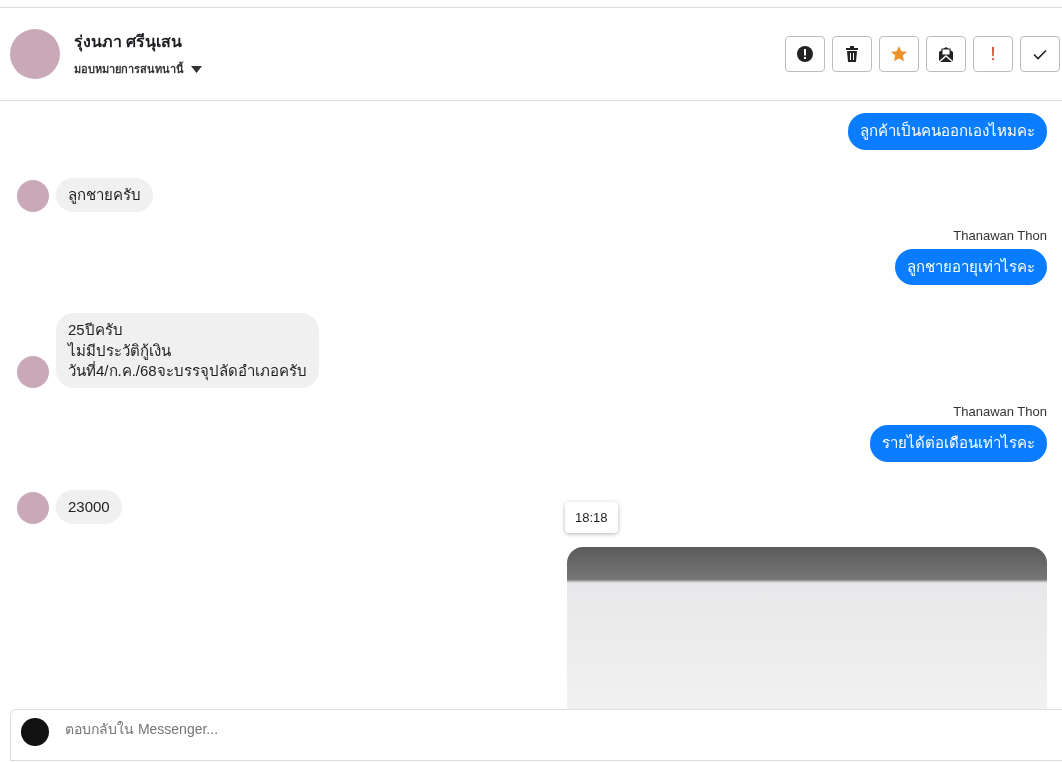 Image resolution: width=1062 pixels, height=762 pixels. Describe the element at coordinates (35, 732) in the screenshot. I see `page-avatar` at that location.